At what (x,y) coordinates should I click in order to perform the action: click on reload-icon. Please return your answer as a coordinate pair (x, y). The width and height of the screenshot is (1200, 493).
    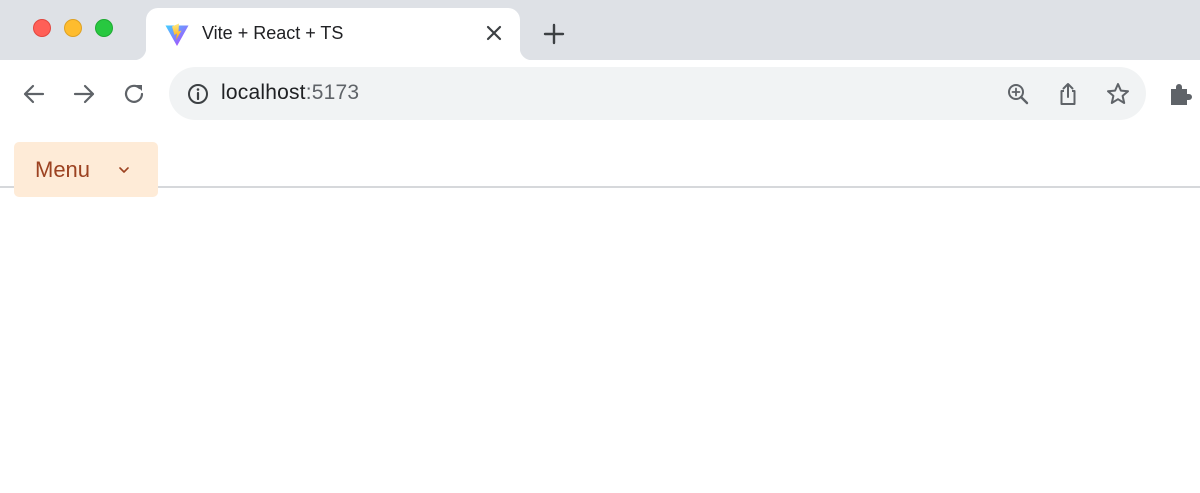
    Looking at the image, I should click on (134, 94).